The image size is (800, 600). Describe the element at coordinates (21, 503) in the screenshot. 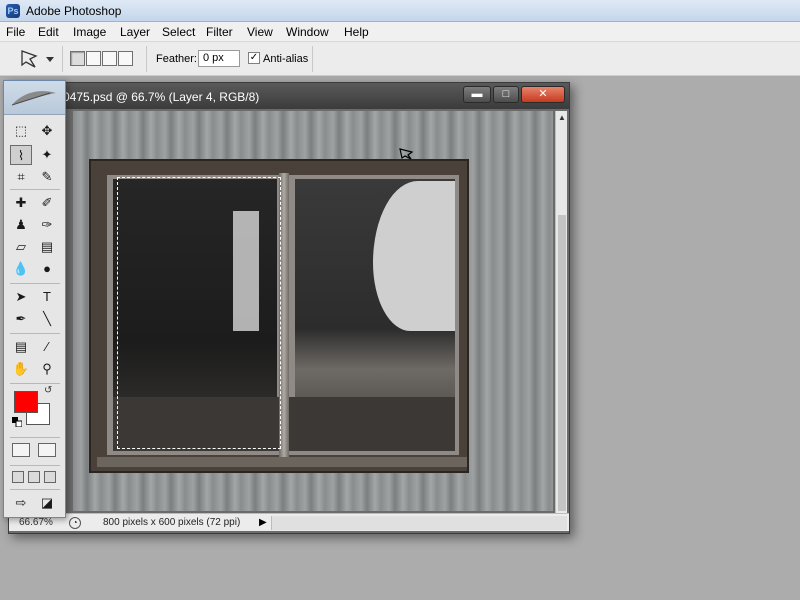

I see `jump-to-imageready-icon: ⇨` at that location.